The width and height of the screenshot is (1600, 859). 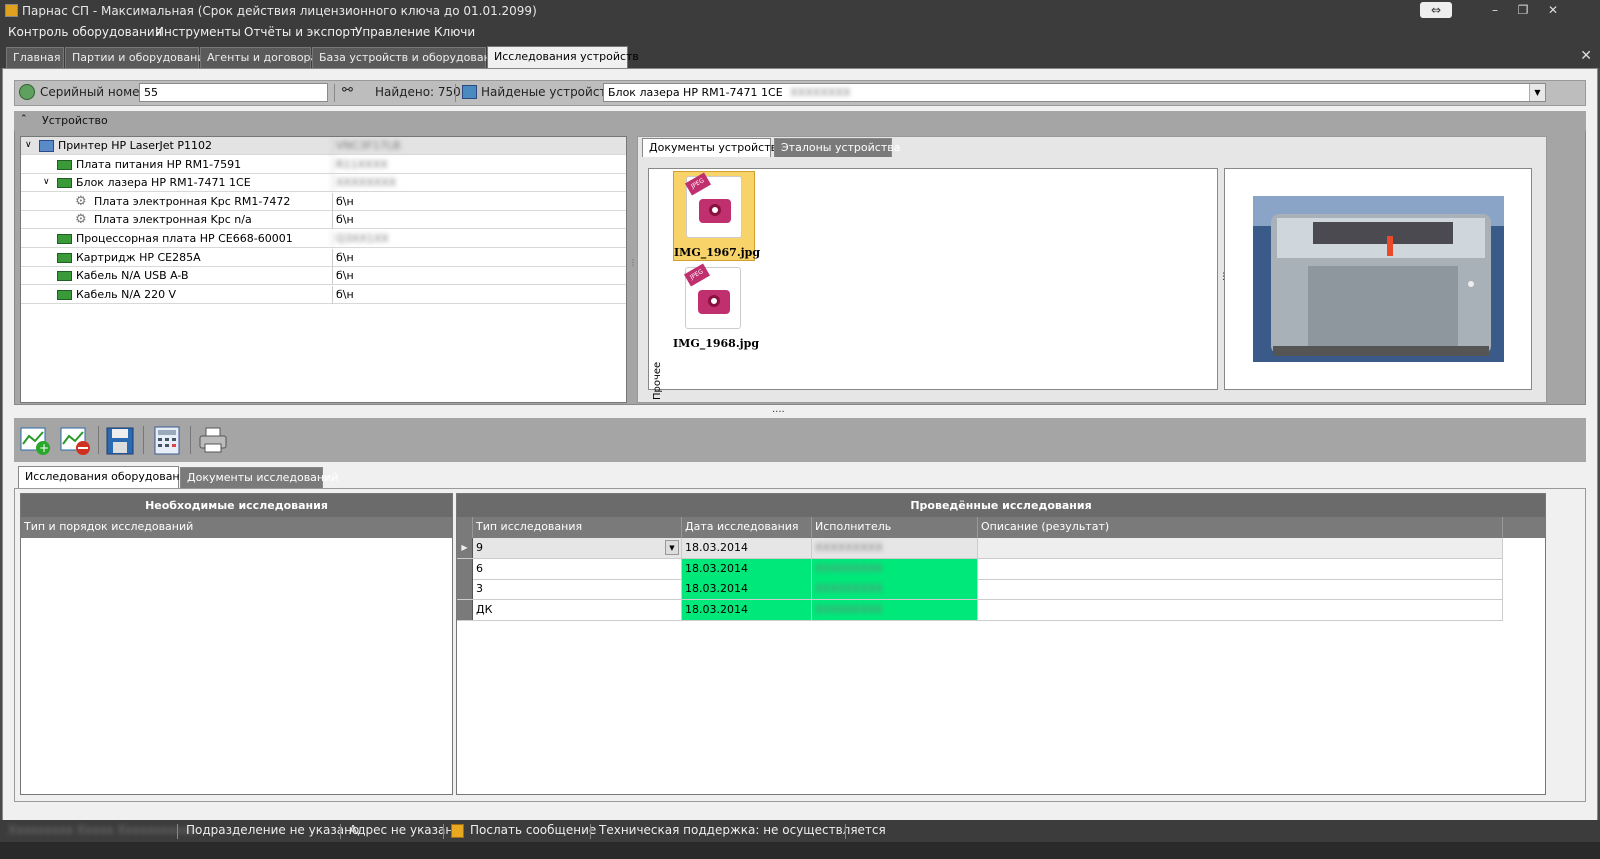 What do you see at coordinates (213, 440) in the screenshot?
I see `print-button` at bounding box center [213, 440].